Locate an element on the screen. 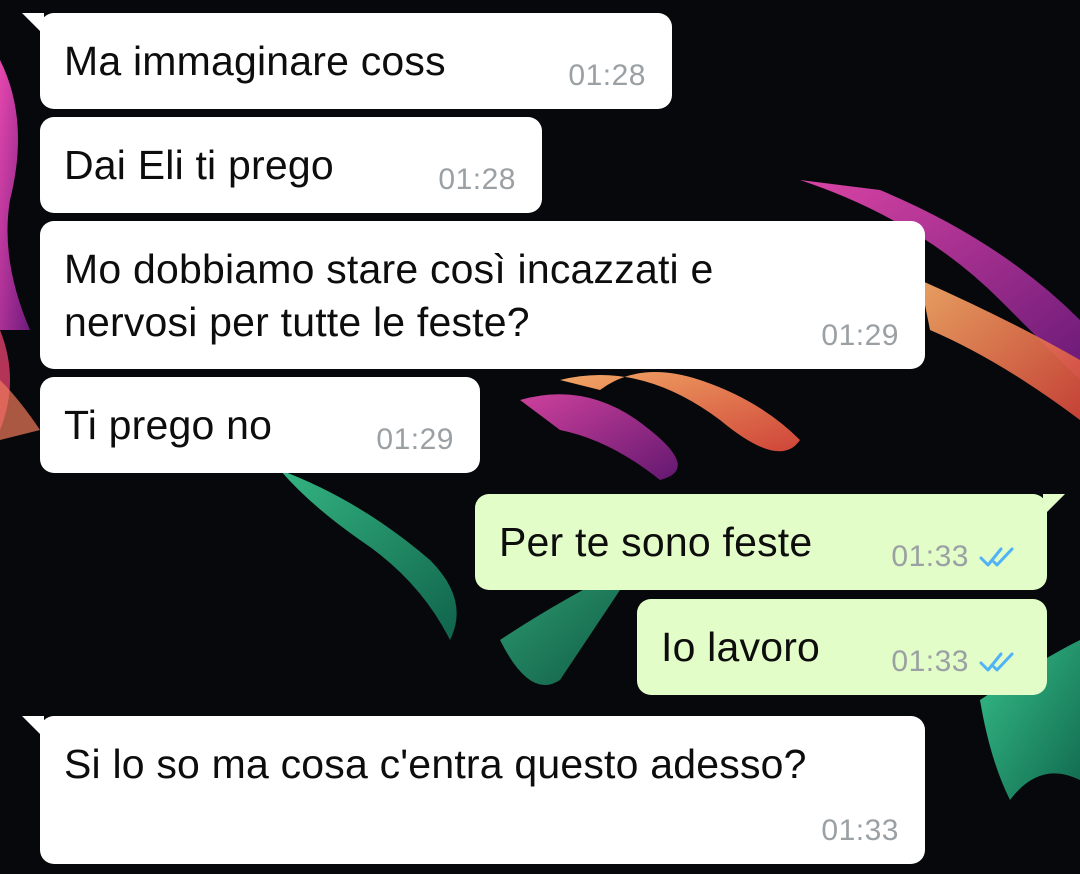 This screenshot has height=874, width=1080. message-text: Io lavoro is located at coordinates (741, 647).